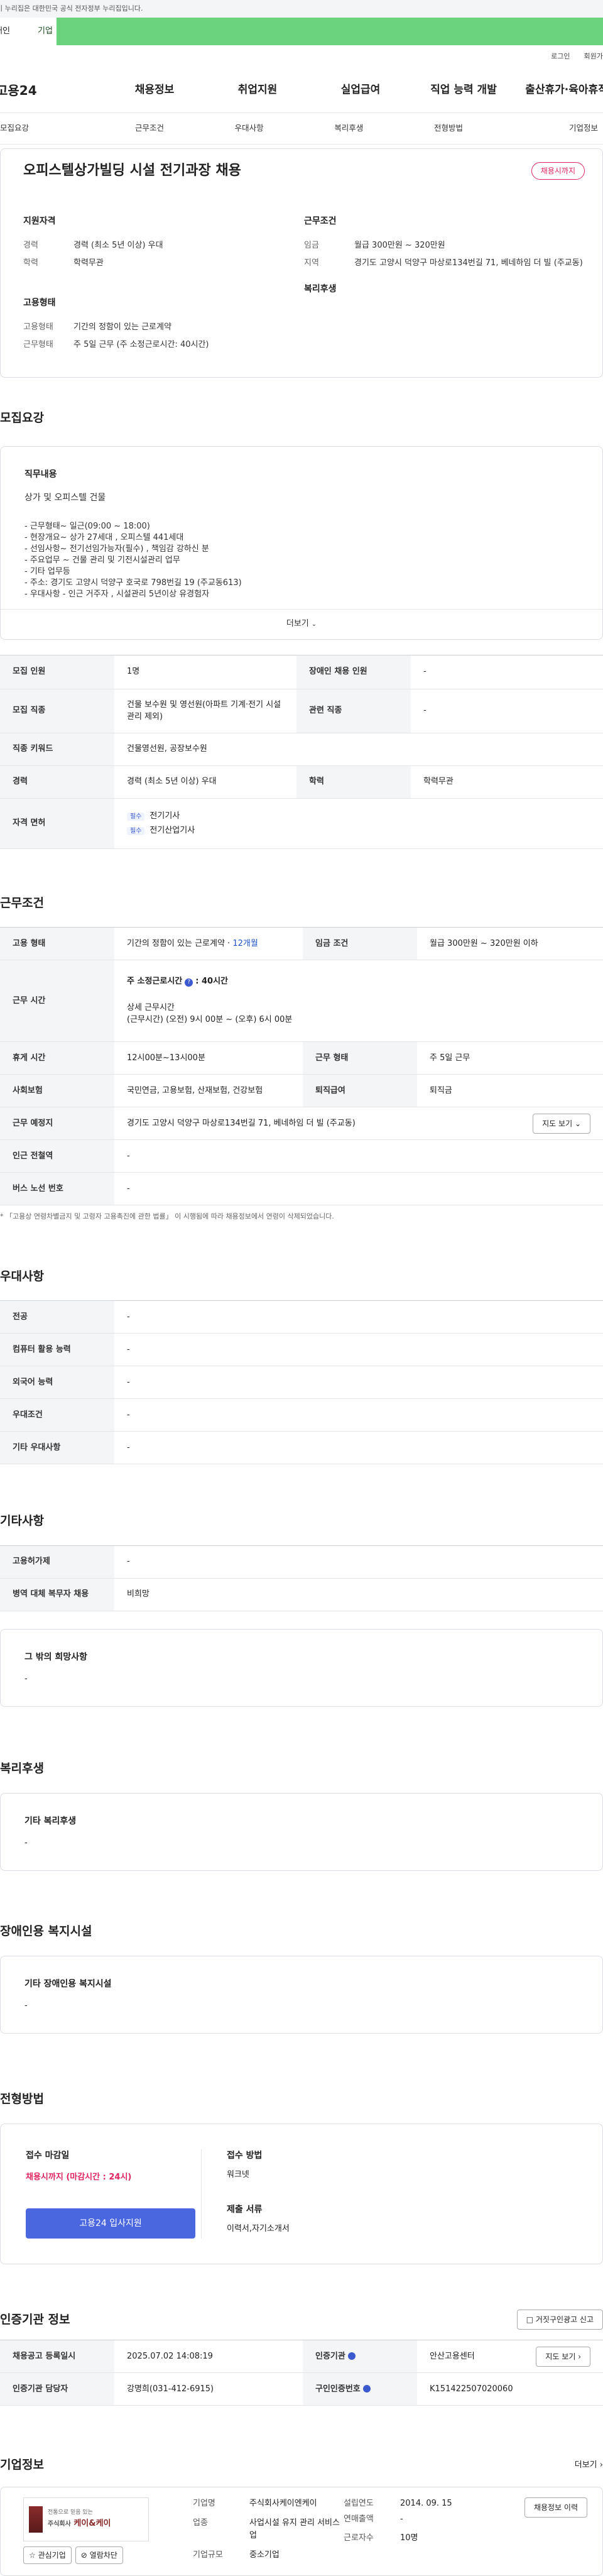 This screenshot has width=603, height=2576. I want to click on disabled-facility-section: 장애인용 복지시설 기타 장애인용 복지시설 -, so click(301, 1978).